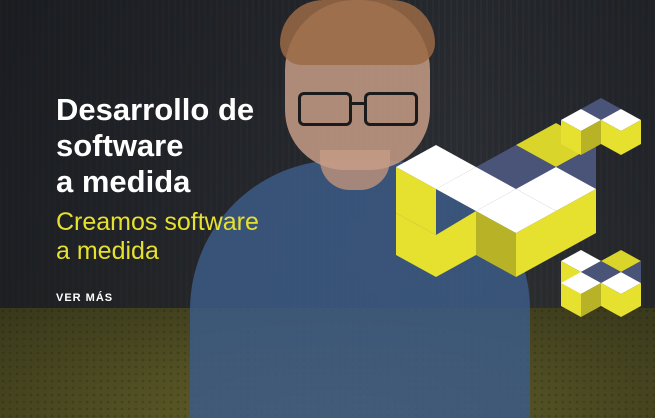 The width and height of the screenshot is (655, 418). Describe the element at coordinates (107, 251) in the screenshot. I see `hero-subtitle-line: a medida` at that location.